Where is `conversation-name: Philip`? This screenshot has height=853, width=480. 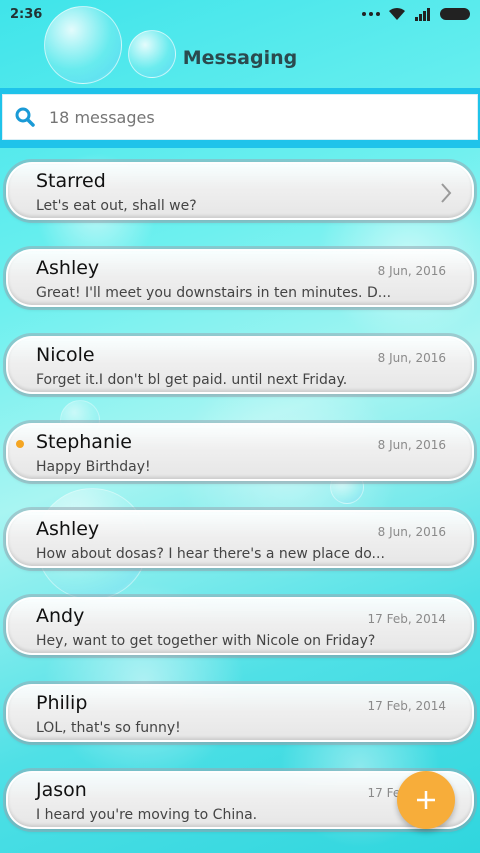
conversation-name: Philip is located at coordinates (62, 703).